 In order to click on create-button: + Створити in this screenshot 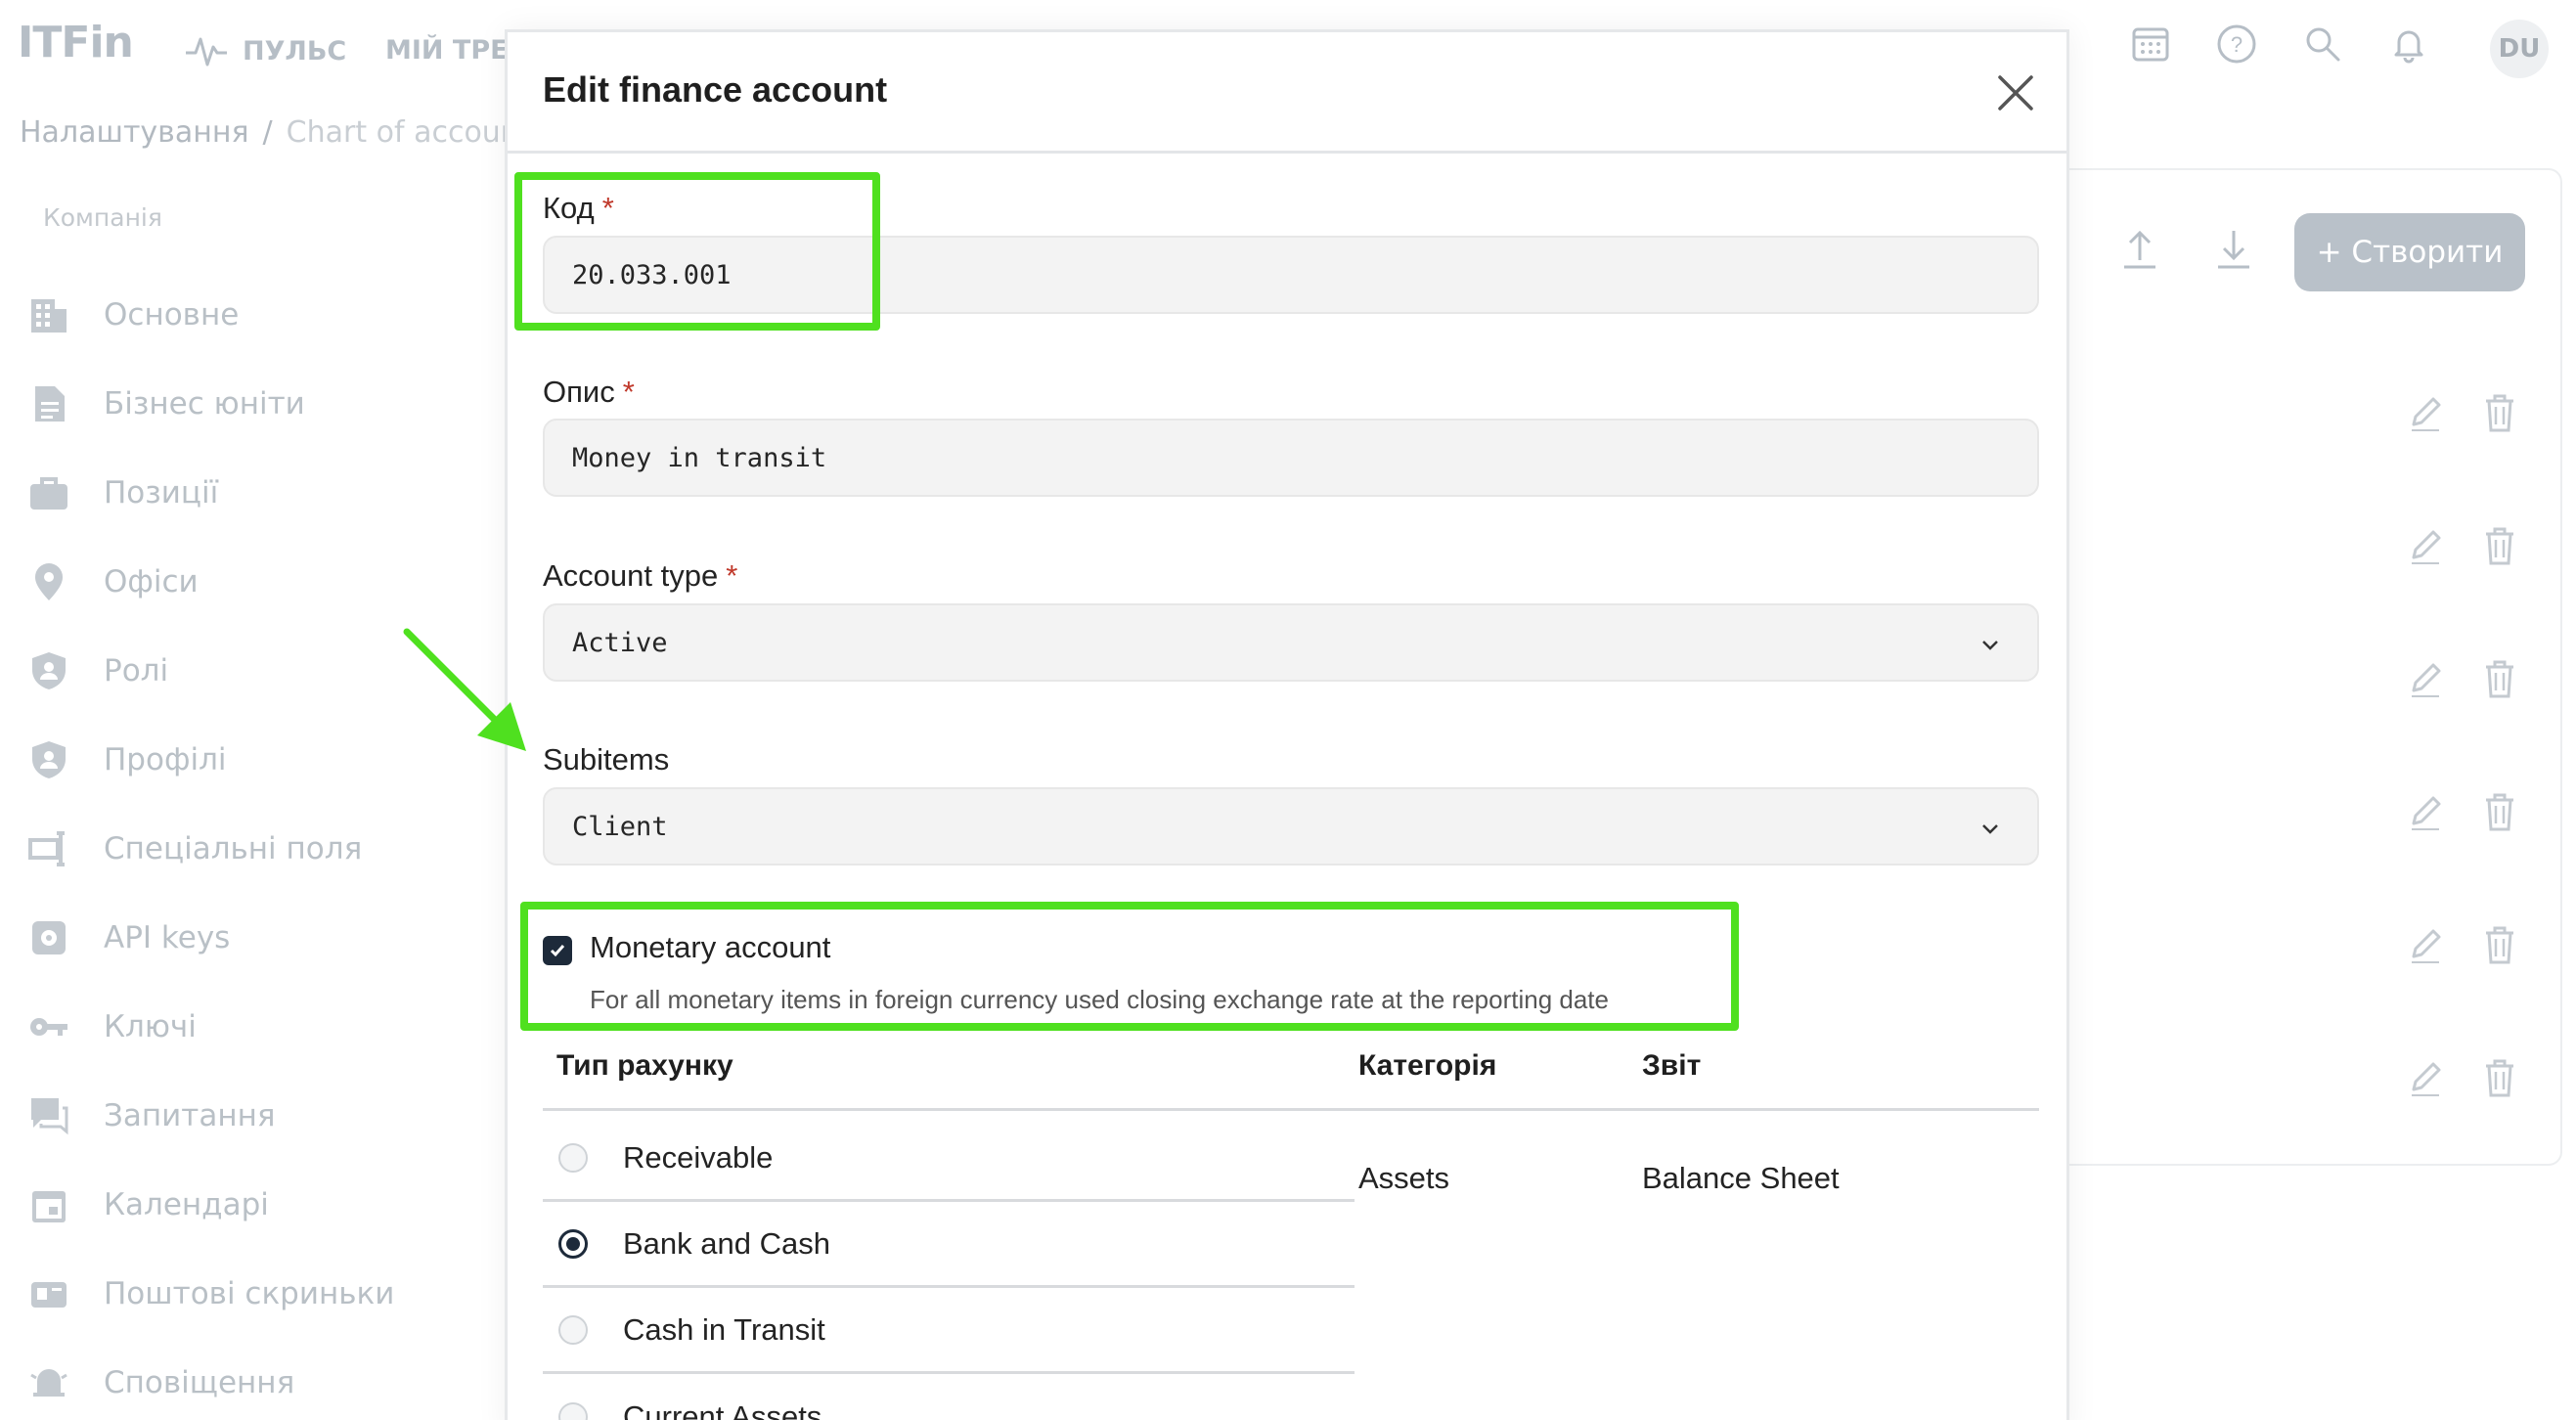, I will do `click(2409, 252)`.